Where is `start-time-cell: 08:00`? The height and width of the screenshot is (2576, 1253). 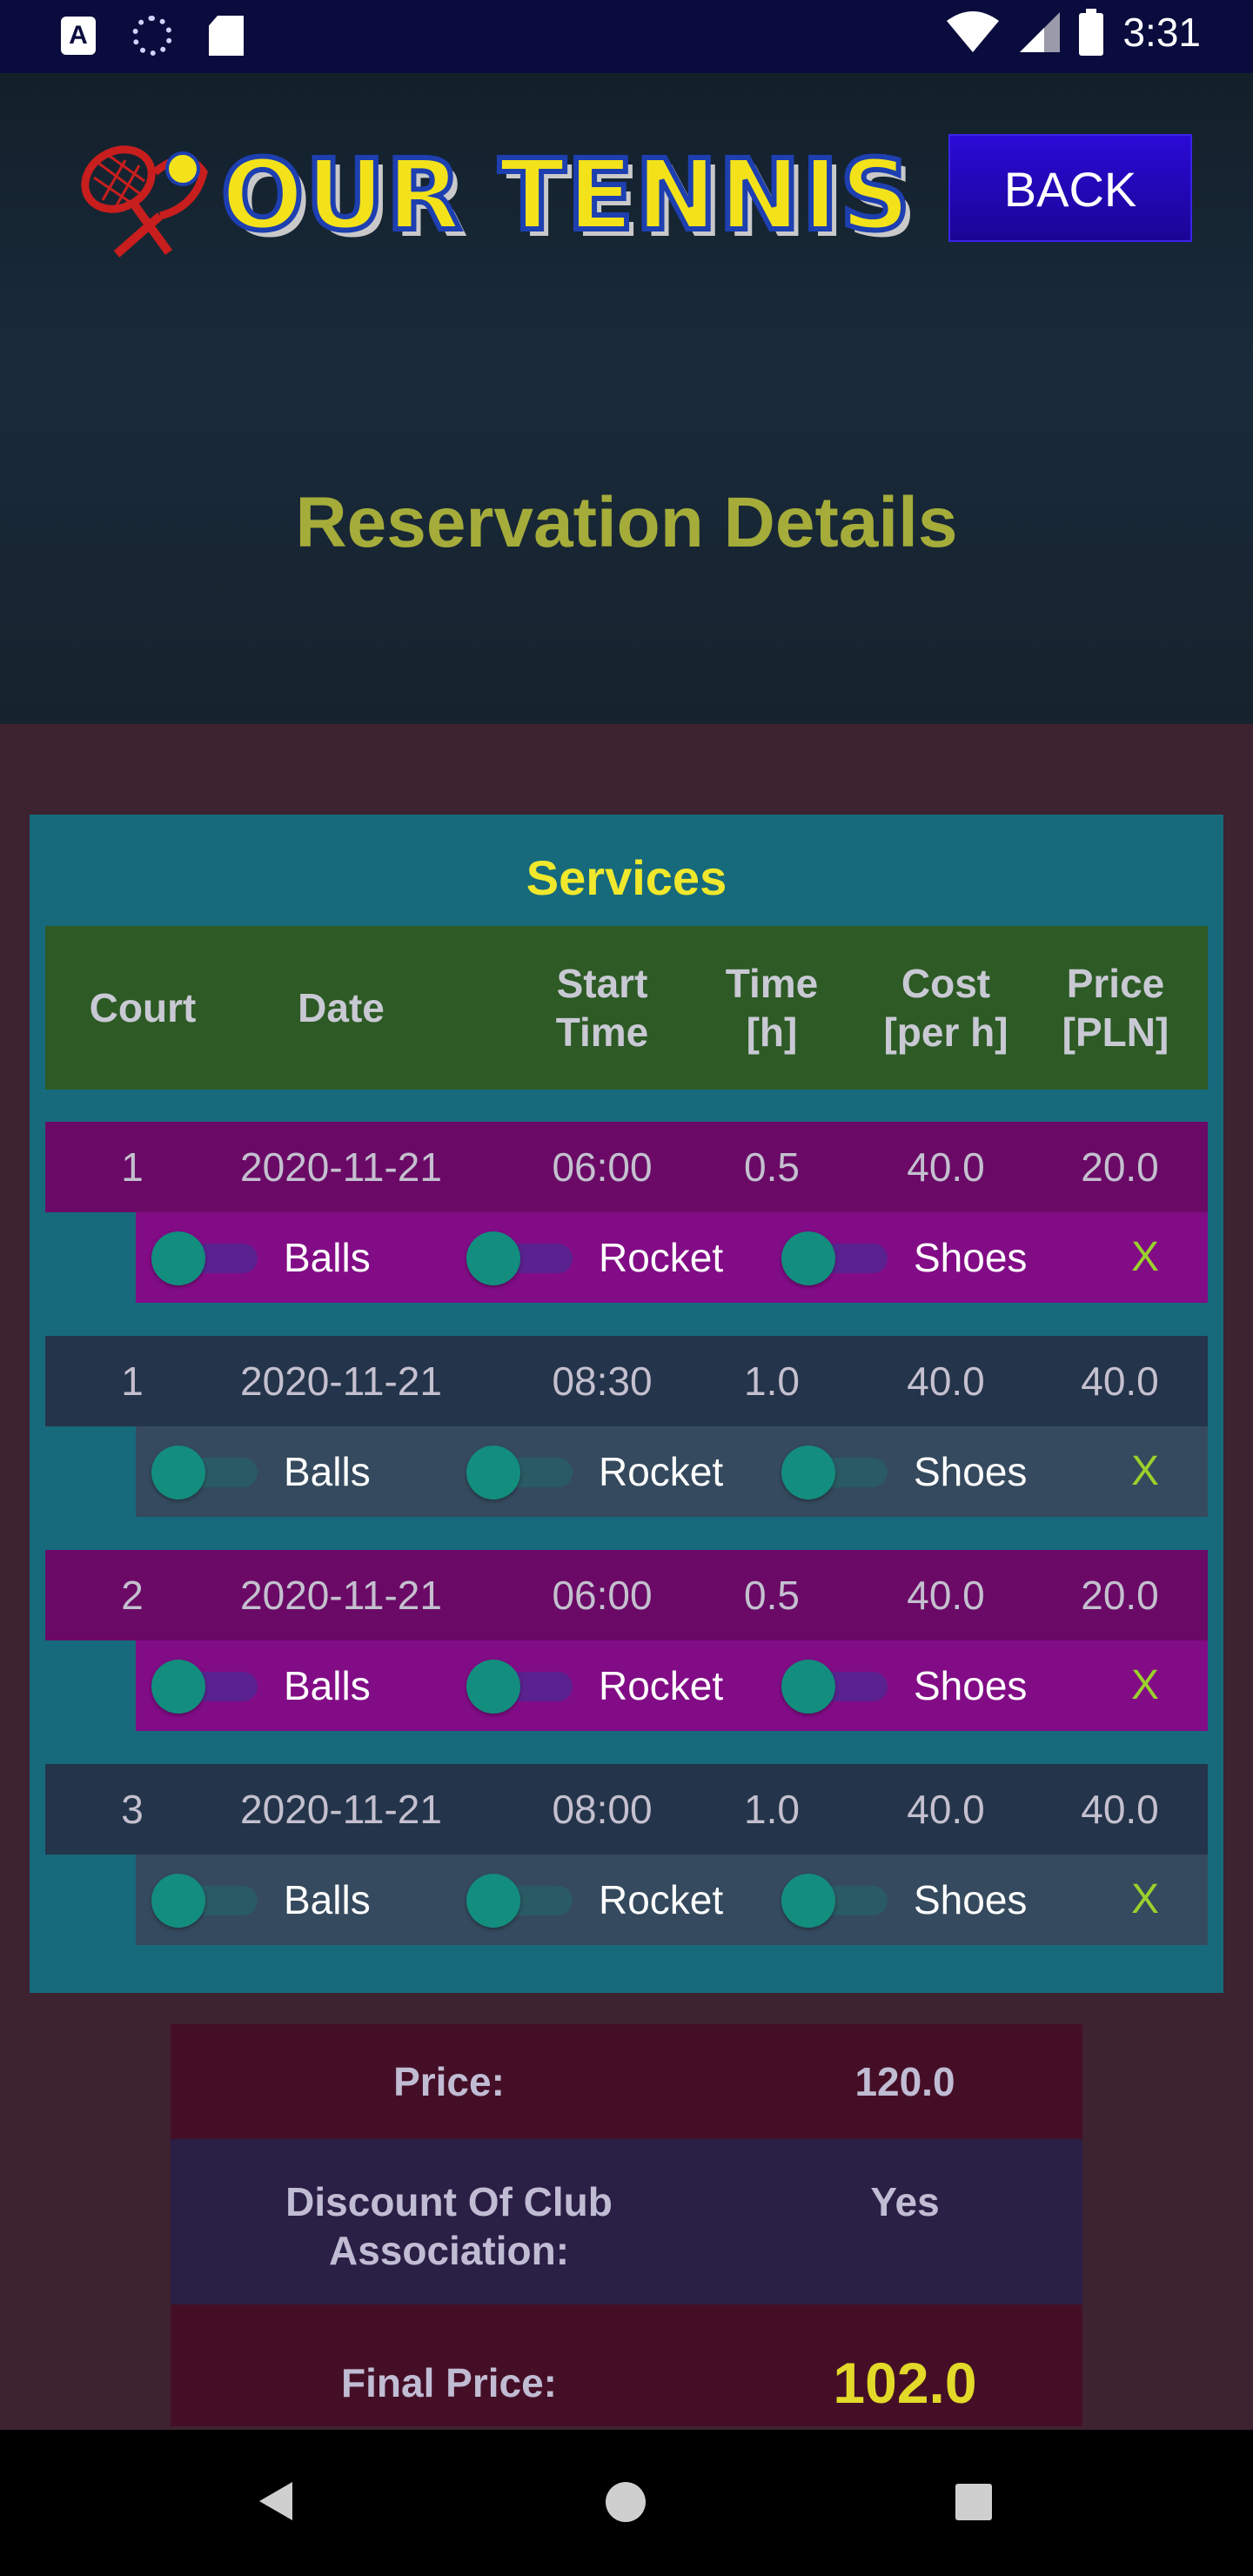 start-time-cell: 08:00 is located at coordinates (602, 1809).